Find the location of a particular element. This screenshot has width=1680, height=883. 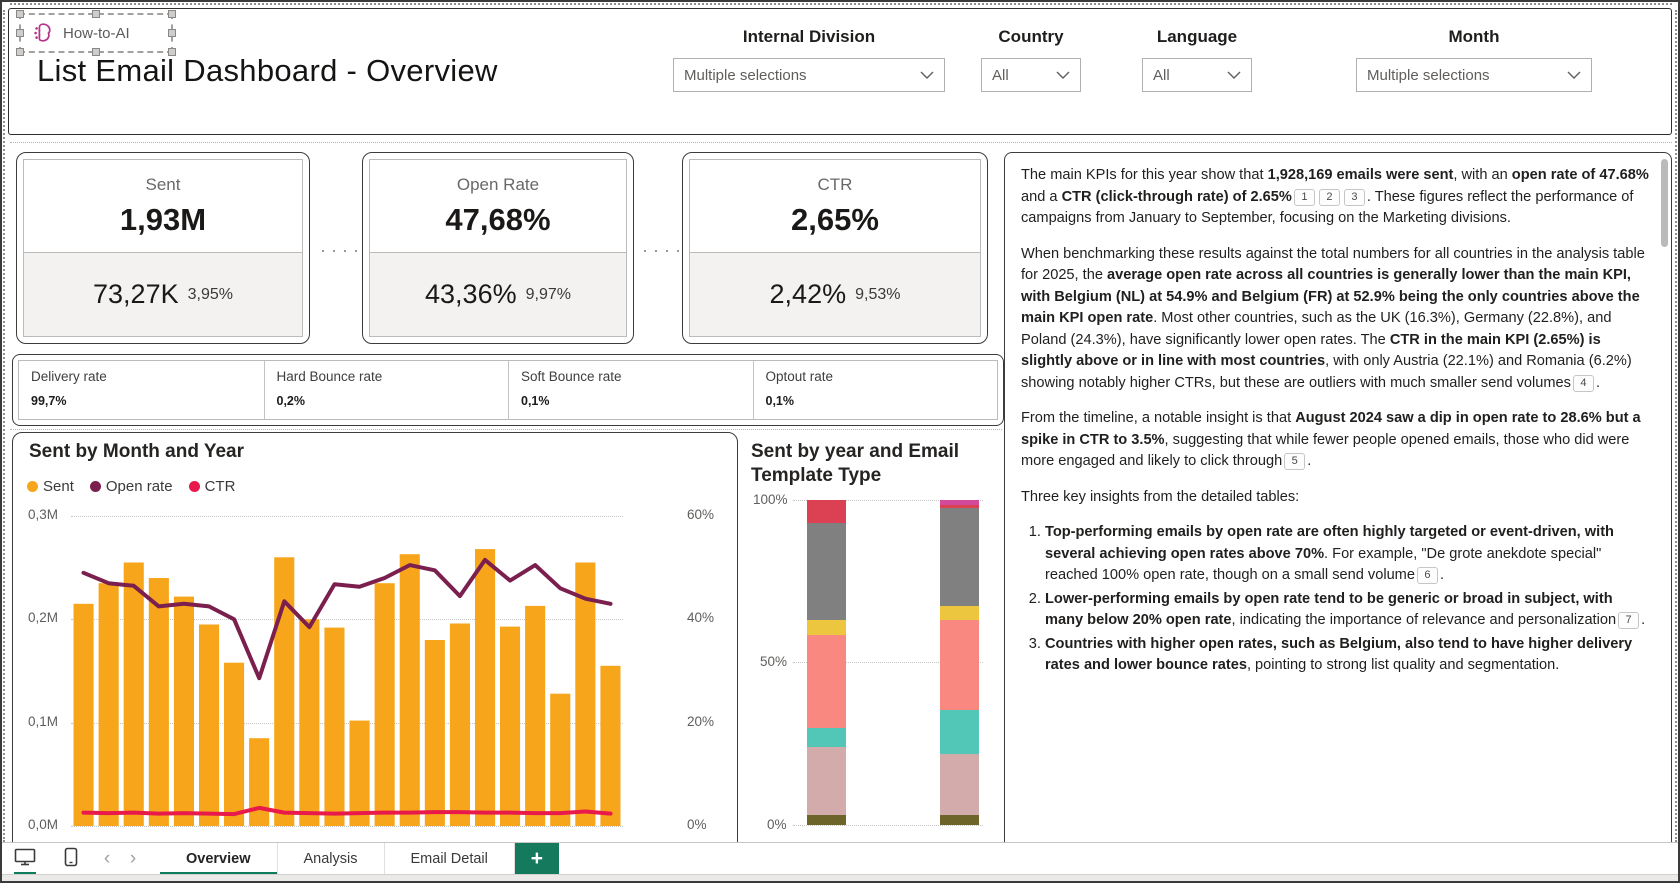

prev-page-button: ‹ is located at coordinates (107, 859).